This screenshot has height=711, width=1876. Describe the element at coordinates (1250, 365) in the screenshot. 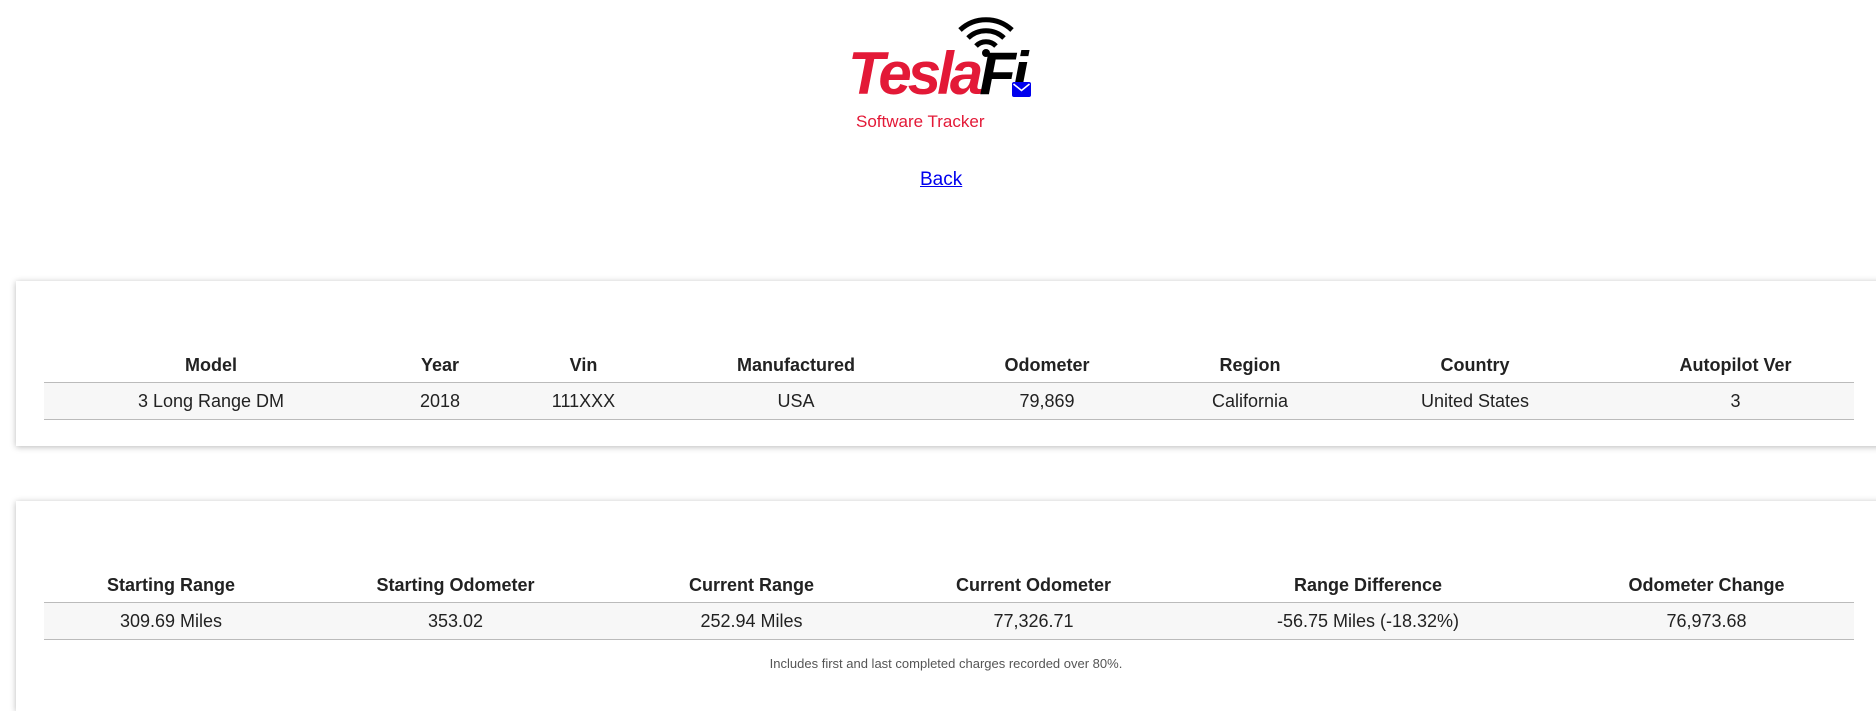

I see `column-header-region: Region` at that location.